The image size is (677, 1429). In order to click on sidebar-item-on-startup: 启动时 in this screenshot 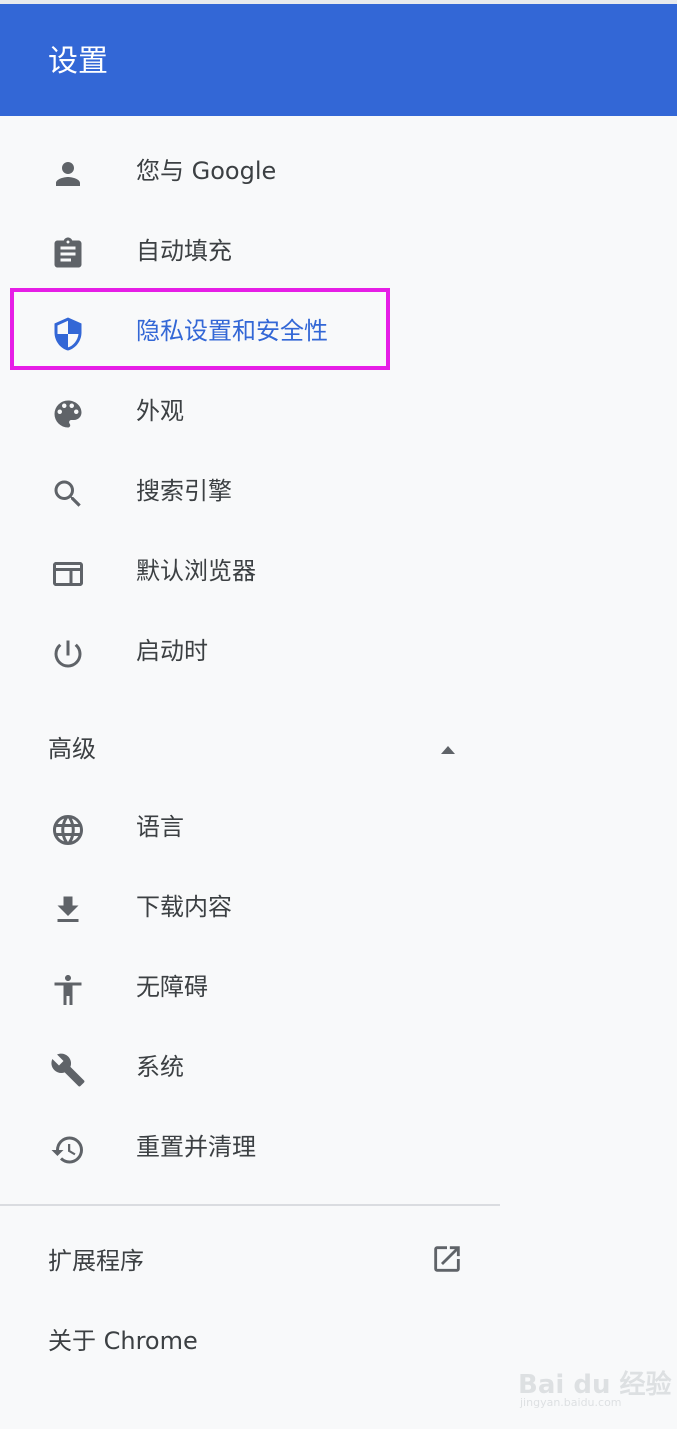, I will do `click(250, 652)`.